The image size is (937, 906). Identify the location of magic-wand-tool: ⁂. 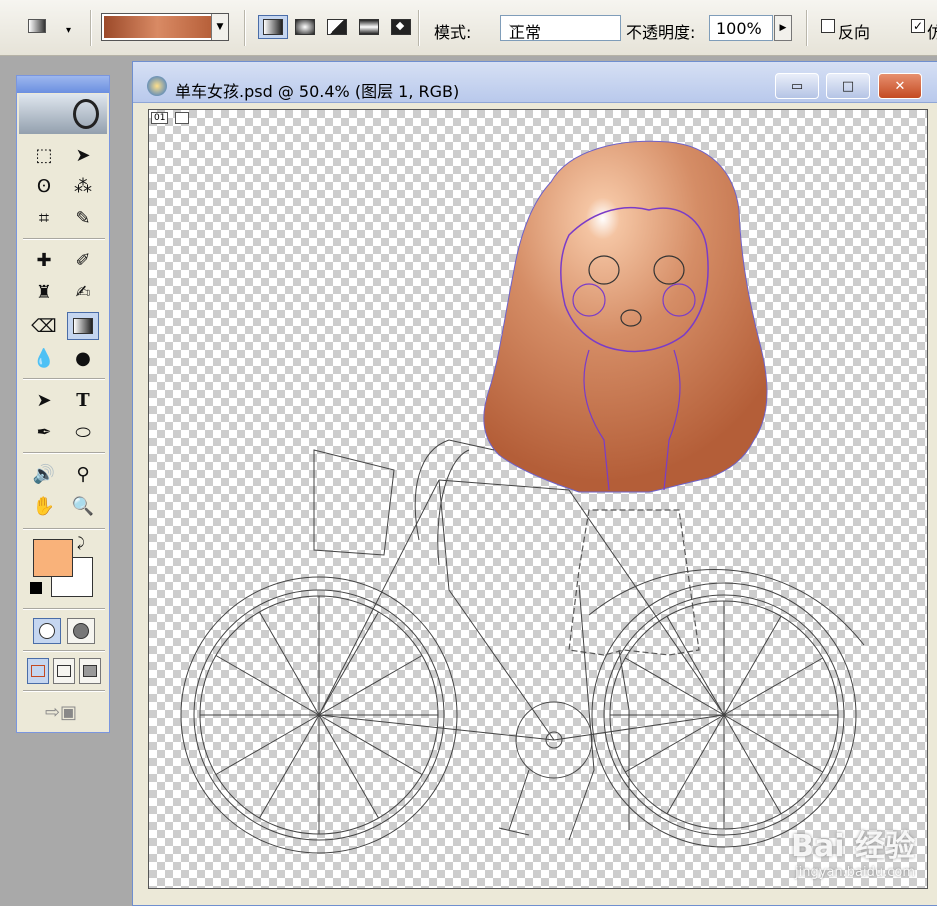
(83, 186).